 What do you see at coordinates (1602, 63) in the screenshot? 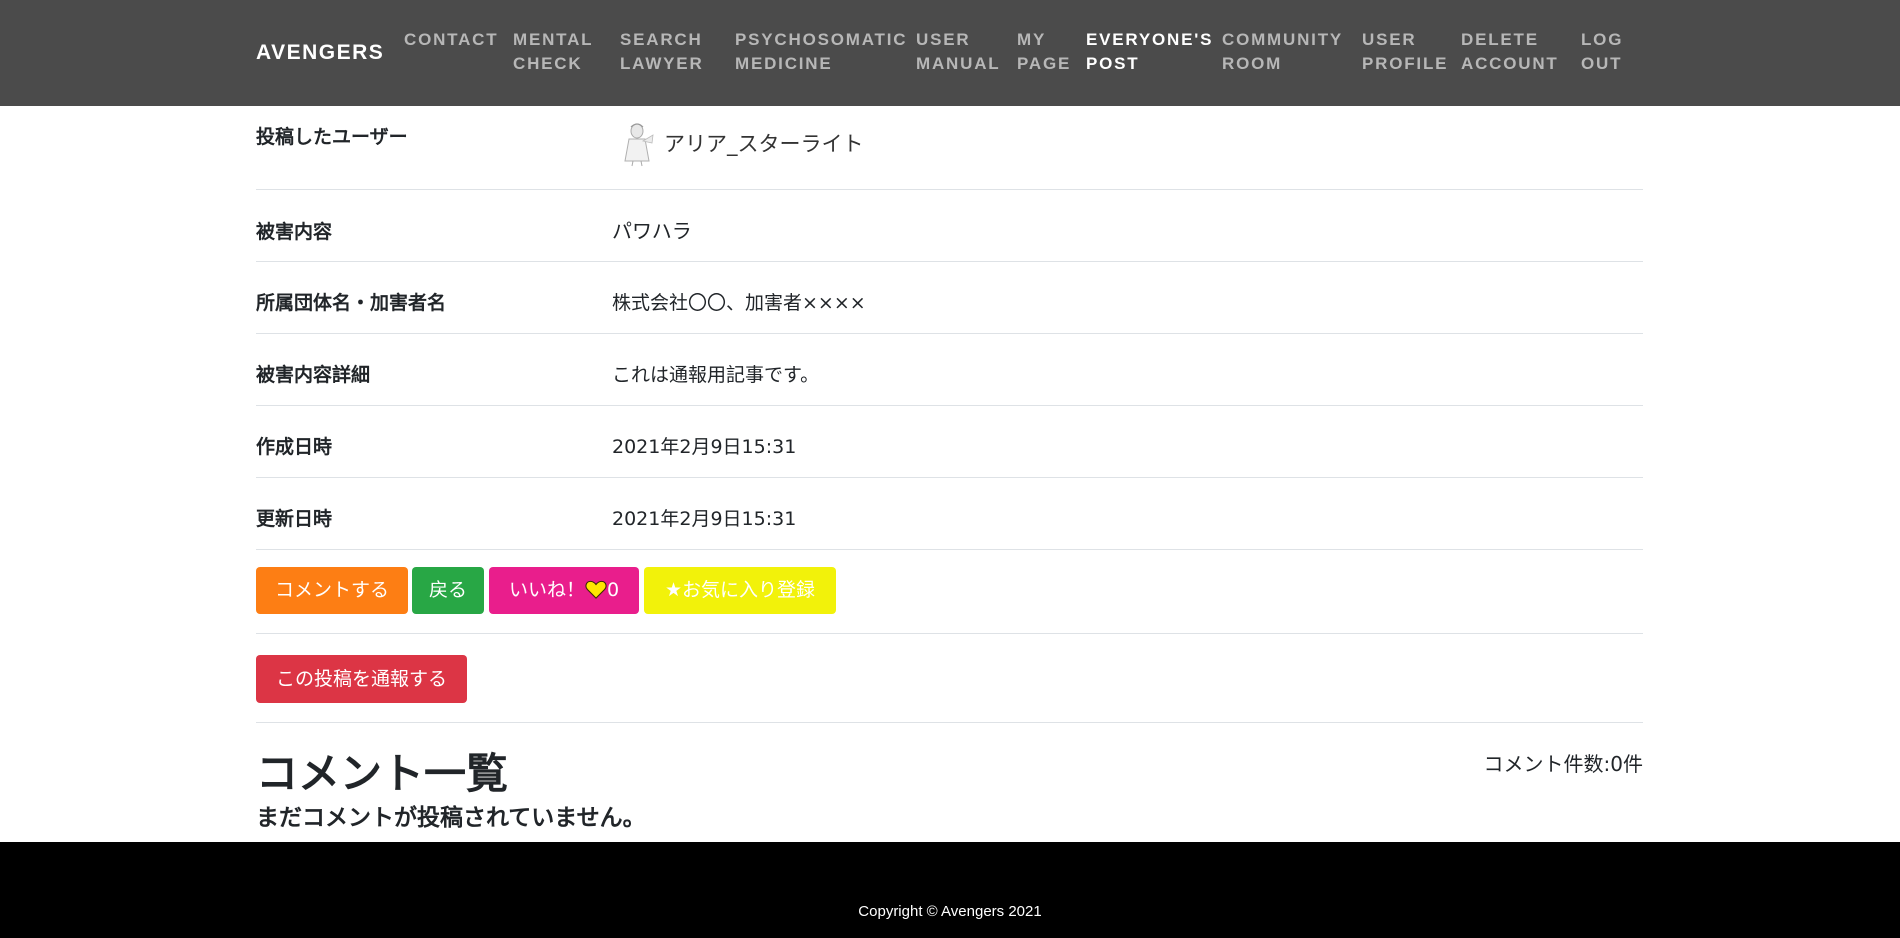
I see `nav-log-out-label-2: OUT` at bounding box center [1602, 63].